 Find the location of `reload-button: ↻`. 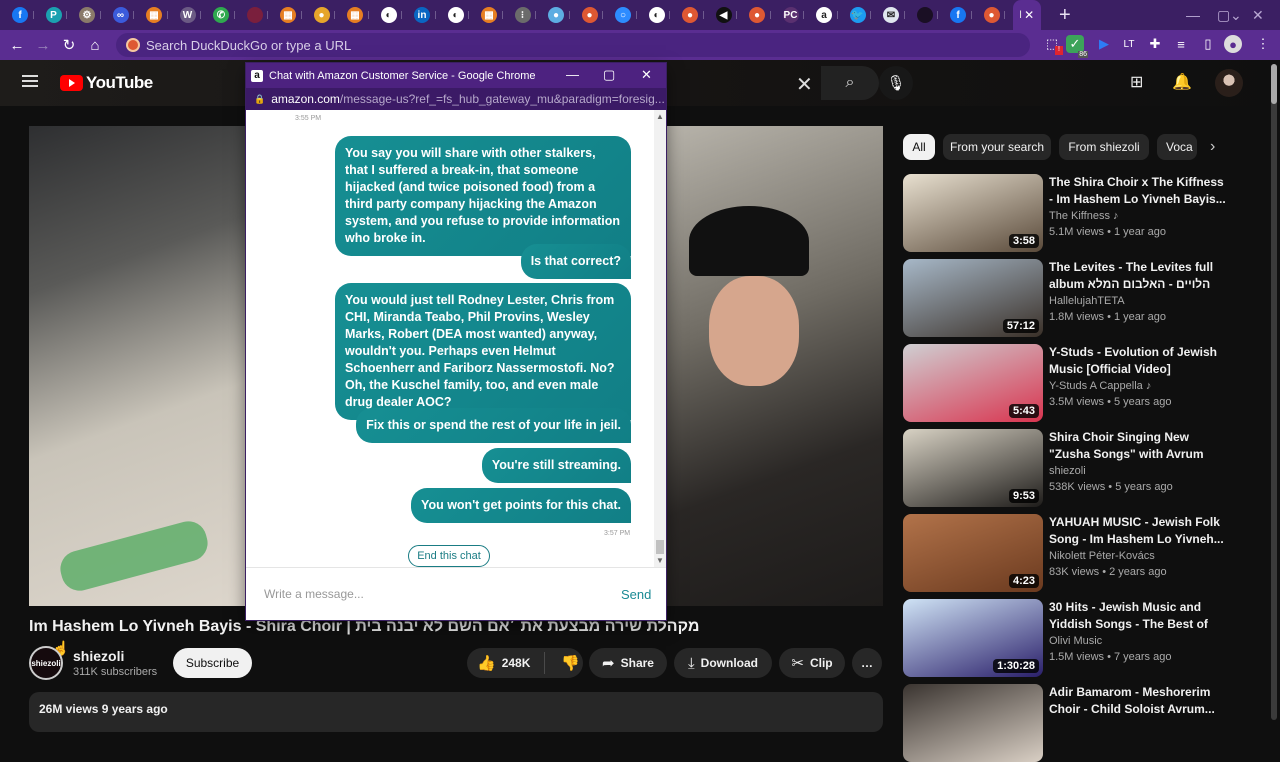

reload-button: ↻ is located at coordinates (69, 45).